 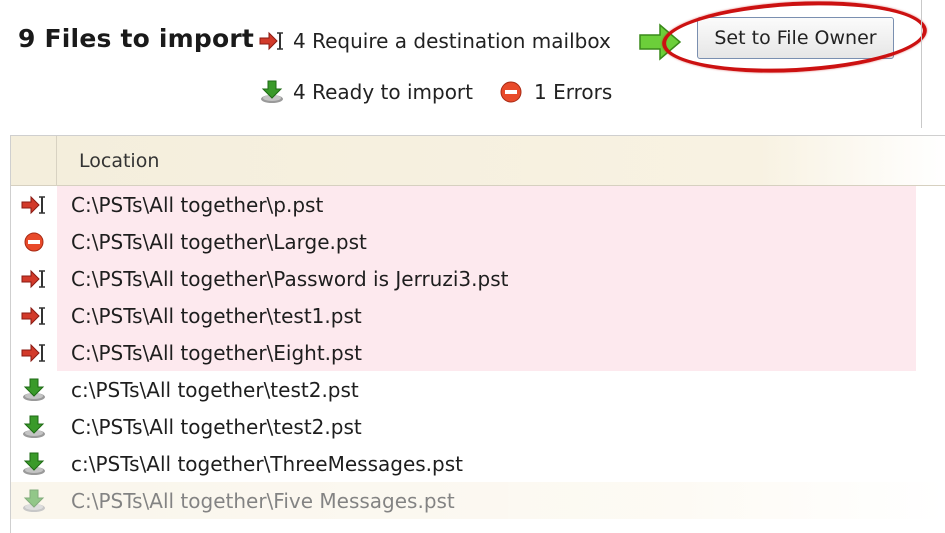 I want to click on status-ready-label: 4 Ready to import, so click(x=383, y=92).